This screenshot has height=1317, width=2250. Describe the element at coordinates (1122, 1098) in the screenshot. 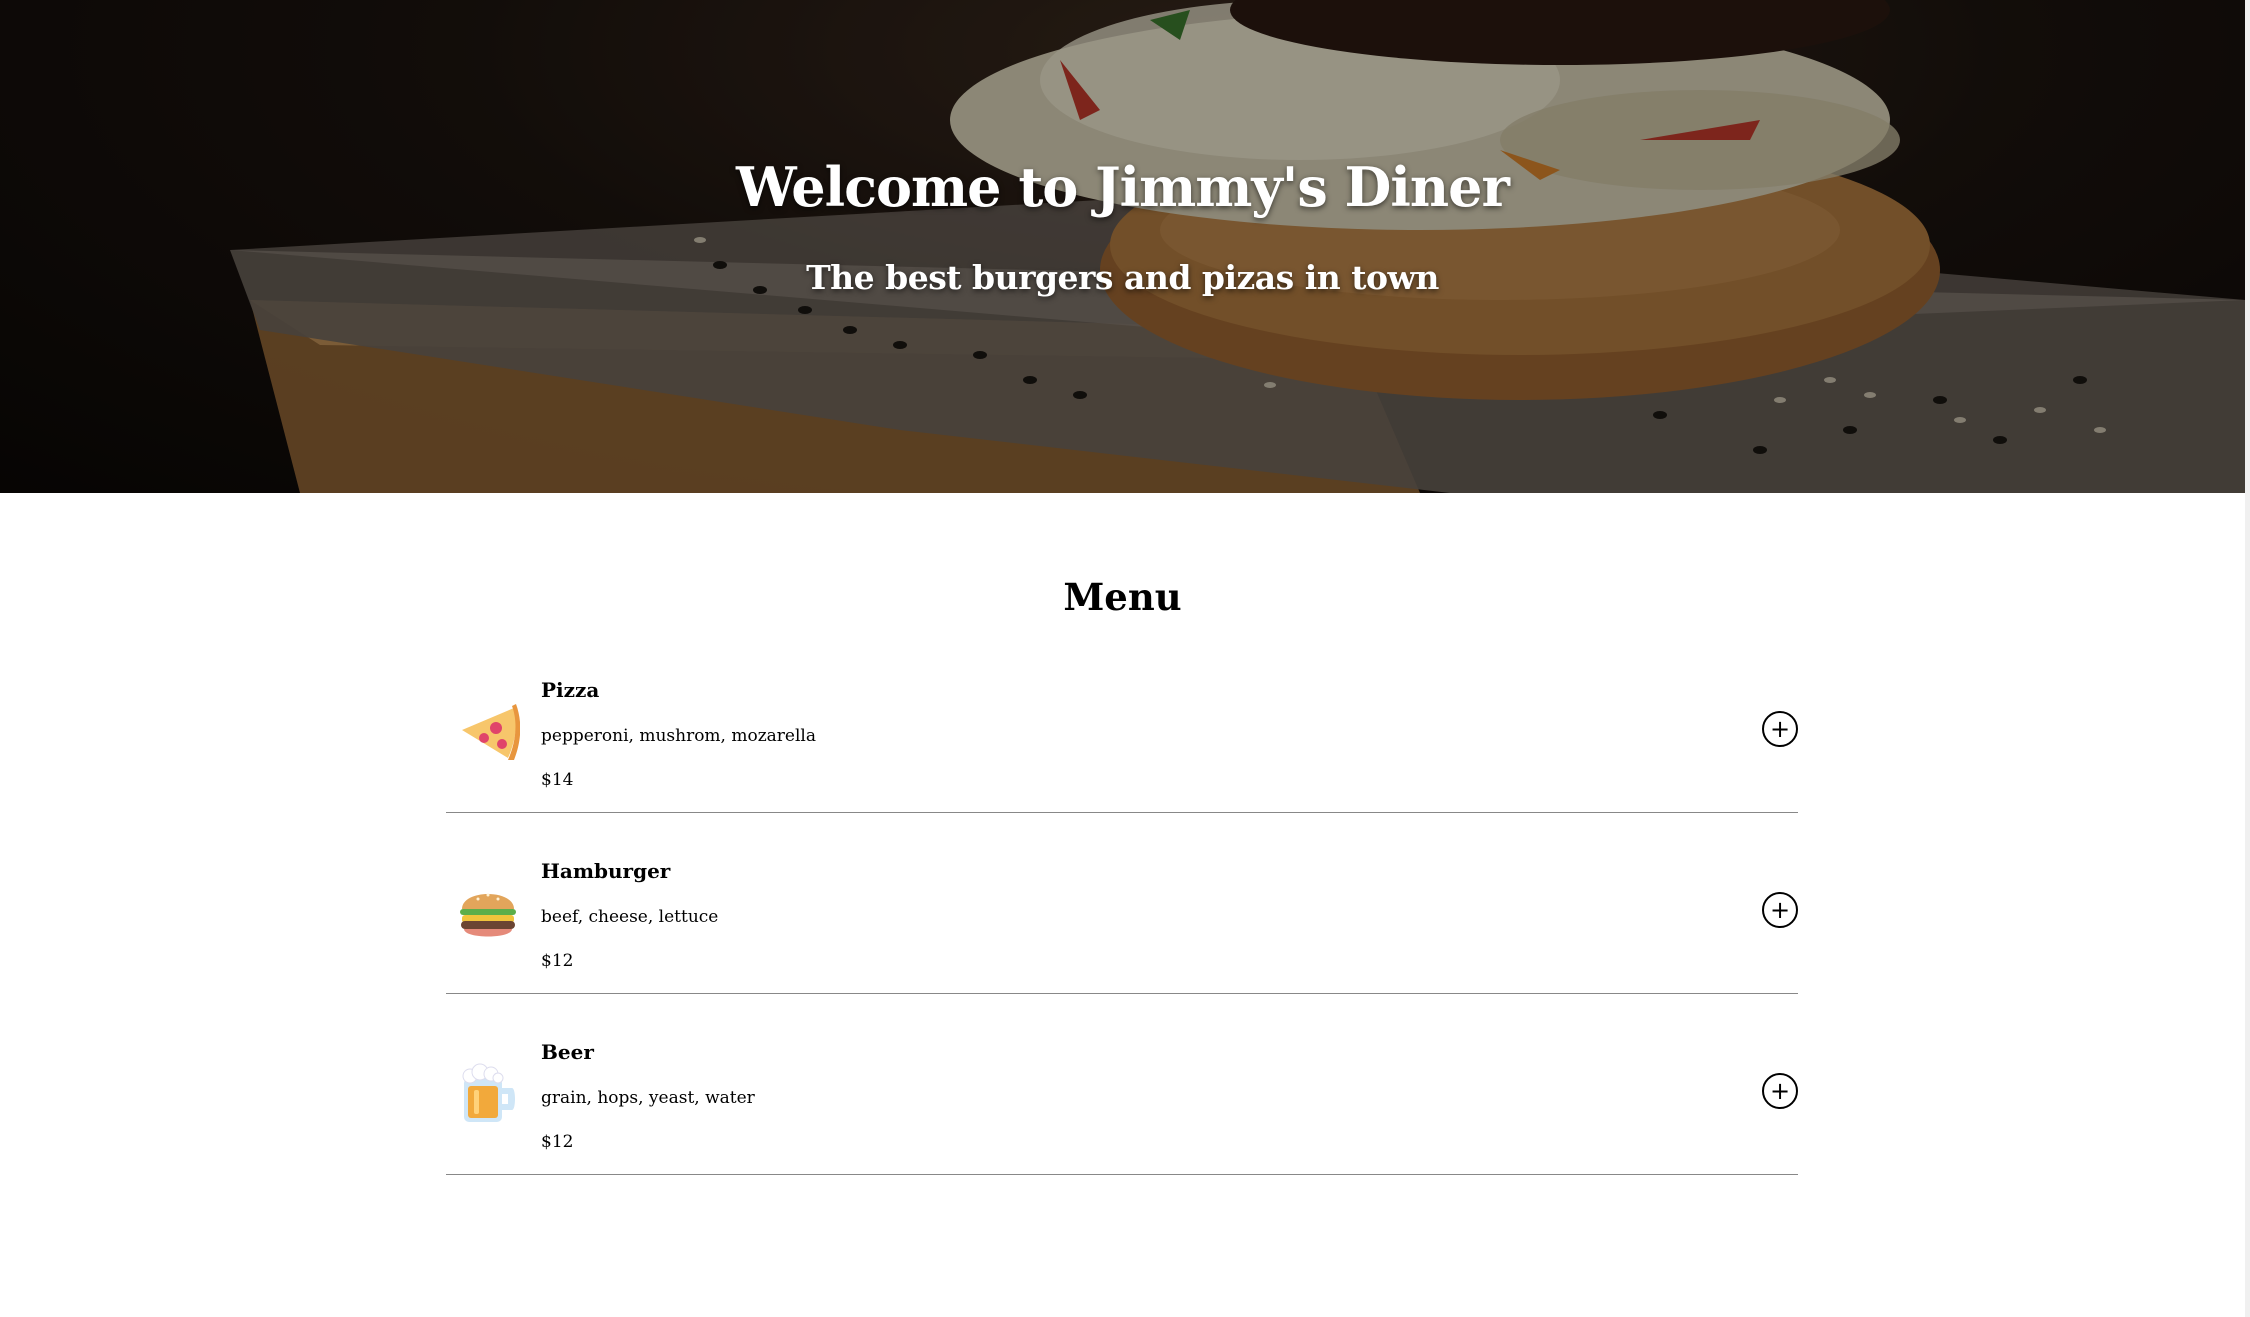

I see `menu-item-beer: Beer grain, hops, yeast, water $12 +` at that location.